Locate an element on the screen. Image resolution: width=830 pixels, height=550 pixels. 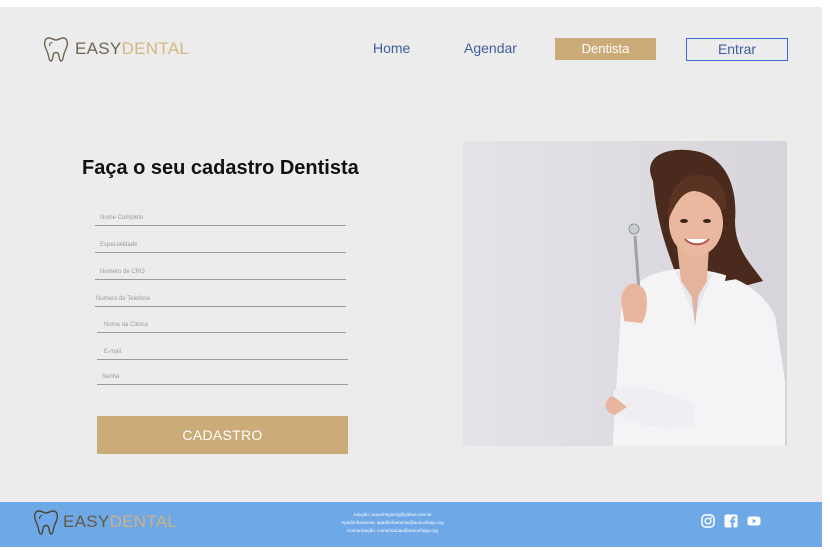
field-especialidade: Especialidade is located at coordinates (220, 243).